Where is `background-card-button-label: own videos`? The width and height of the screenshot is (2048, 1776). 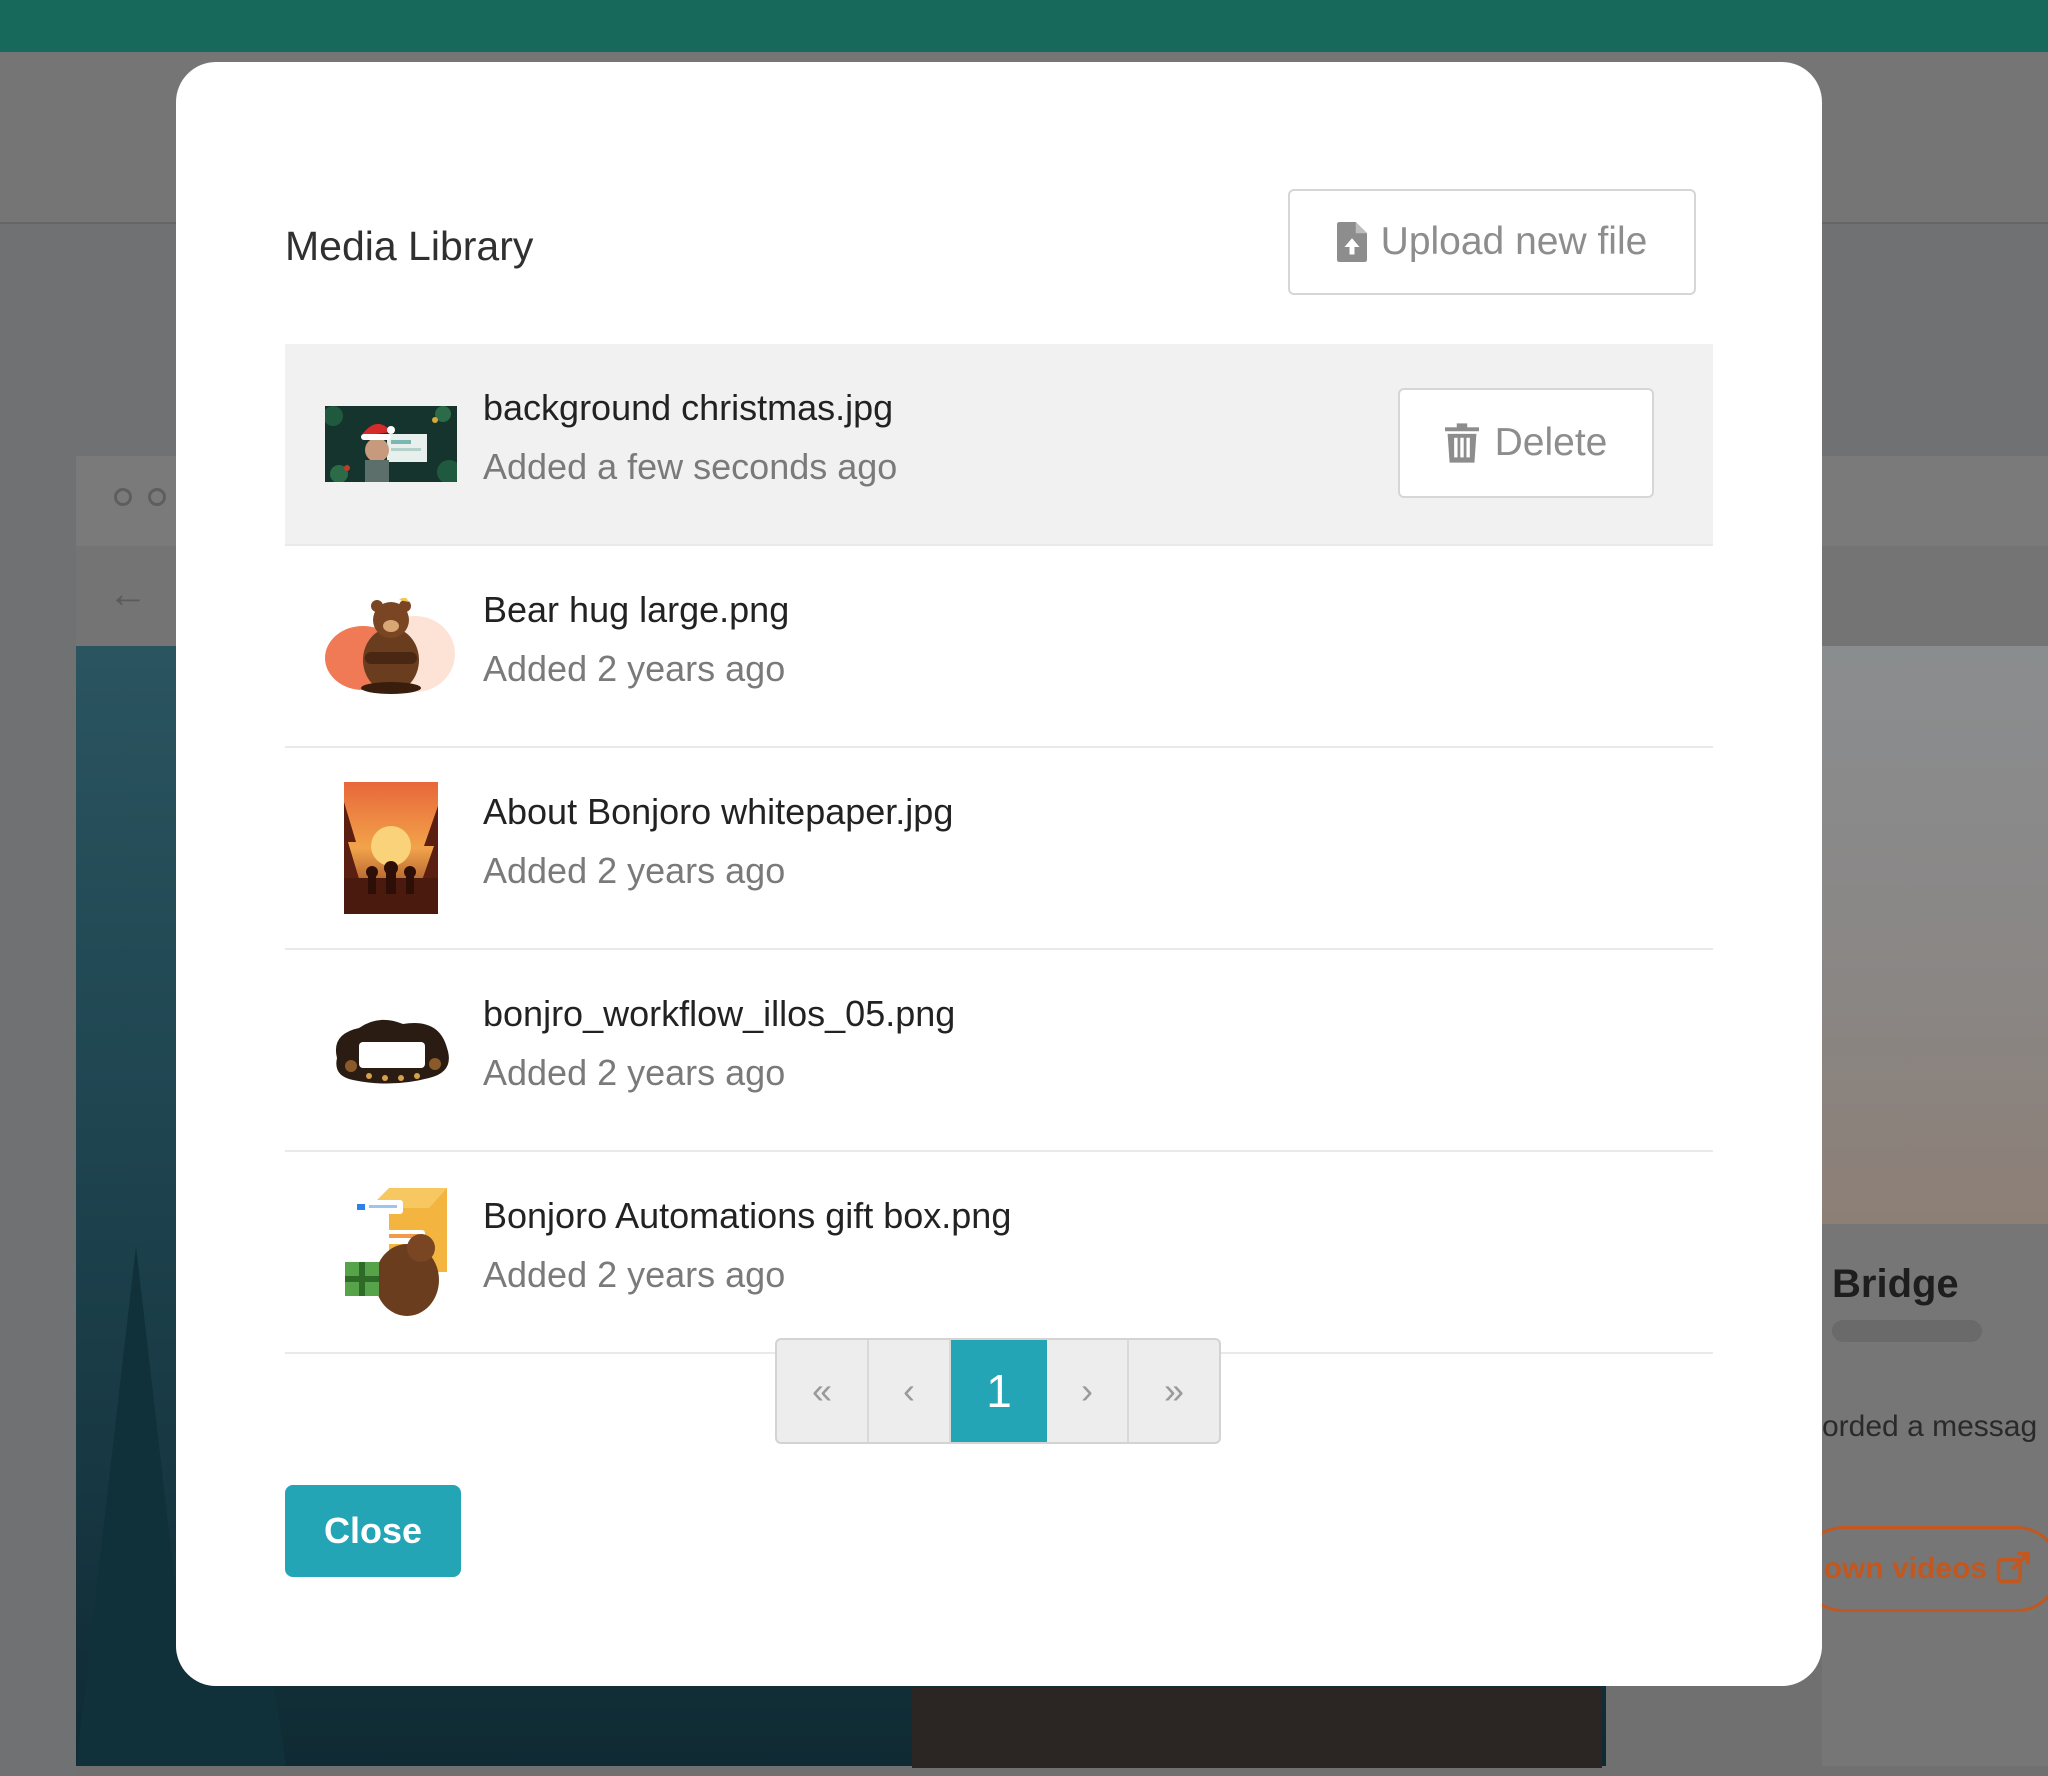
background-card-button-label: own videos is located at coordinates (1905, 1568).